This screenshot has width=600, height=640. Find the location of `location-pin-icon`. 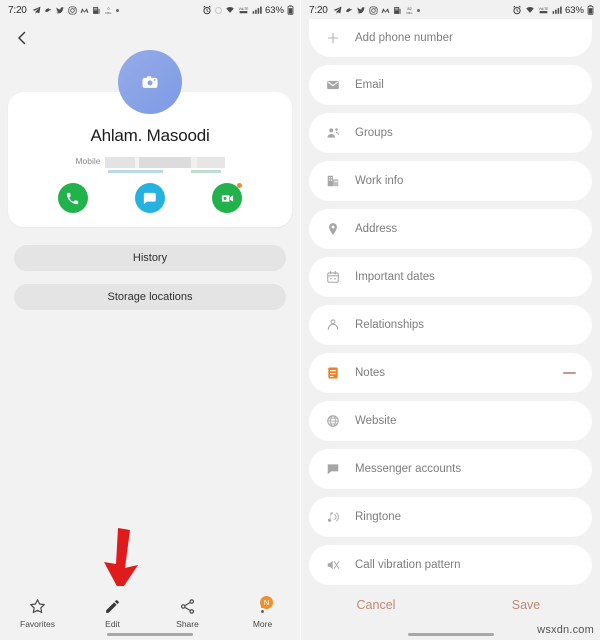

location-pin-icon is located at coordinates (333, 229).